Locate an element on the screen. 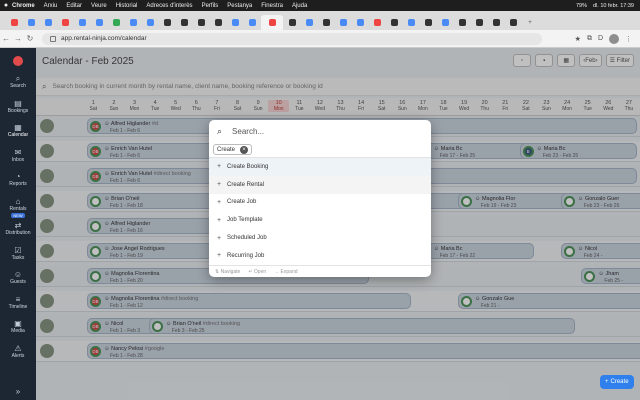 This screenshot has width=640, height=400. menu-chrome: Chrome is located at coordinates (23, 6).